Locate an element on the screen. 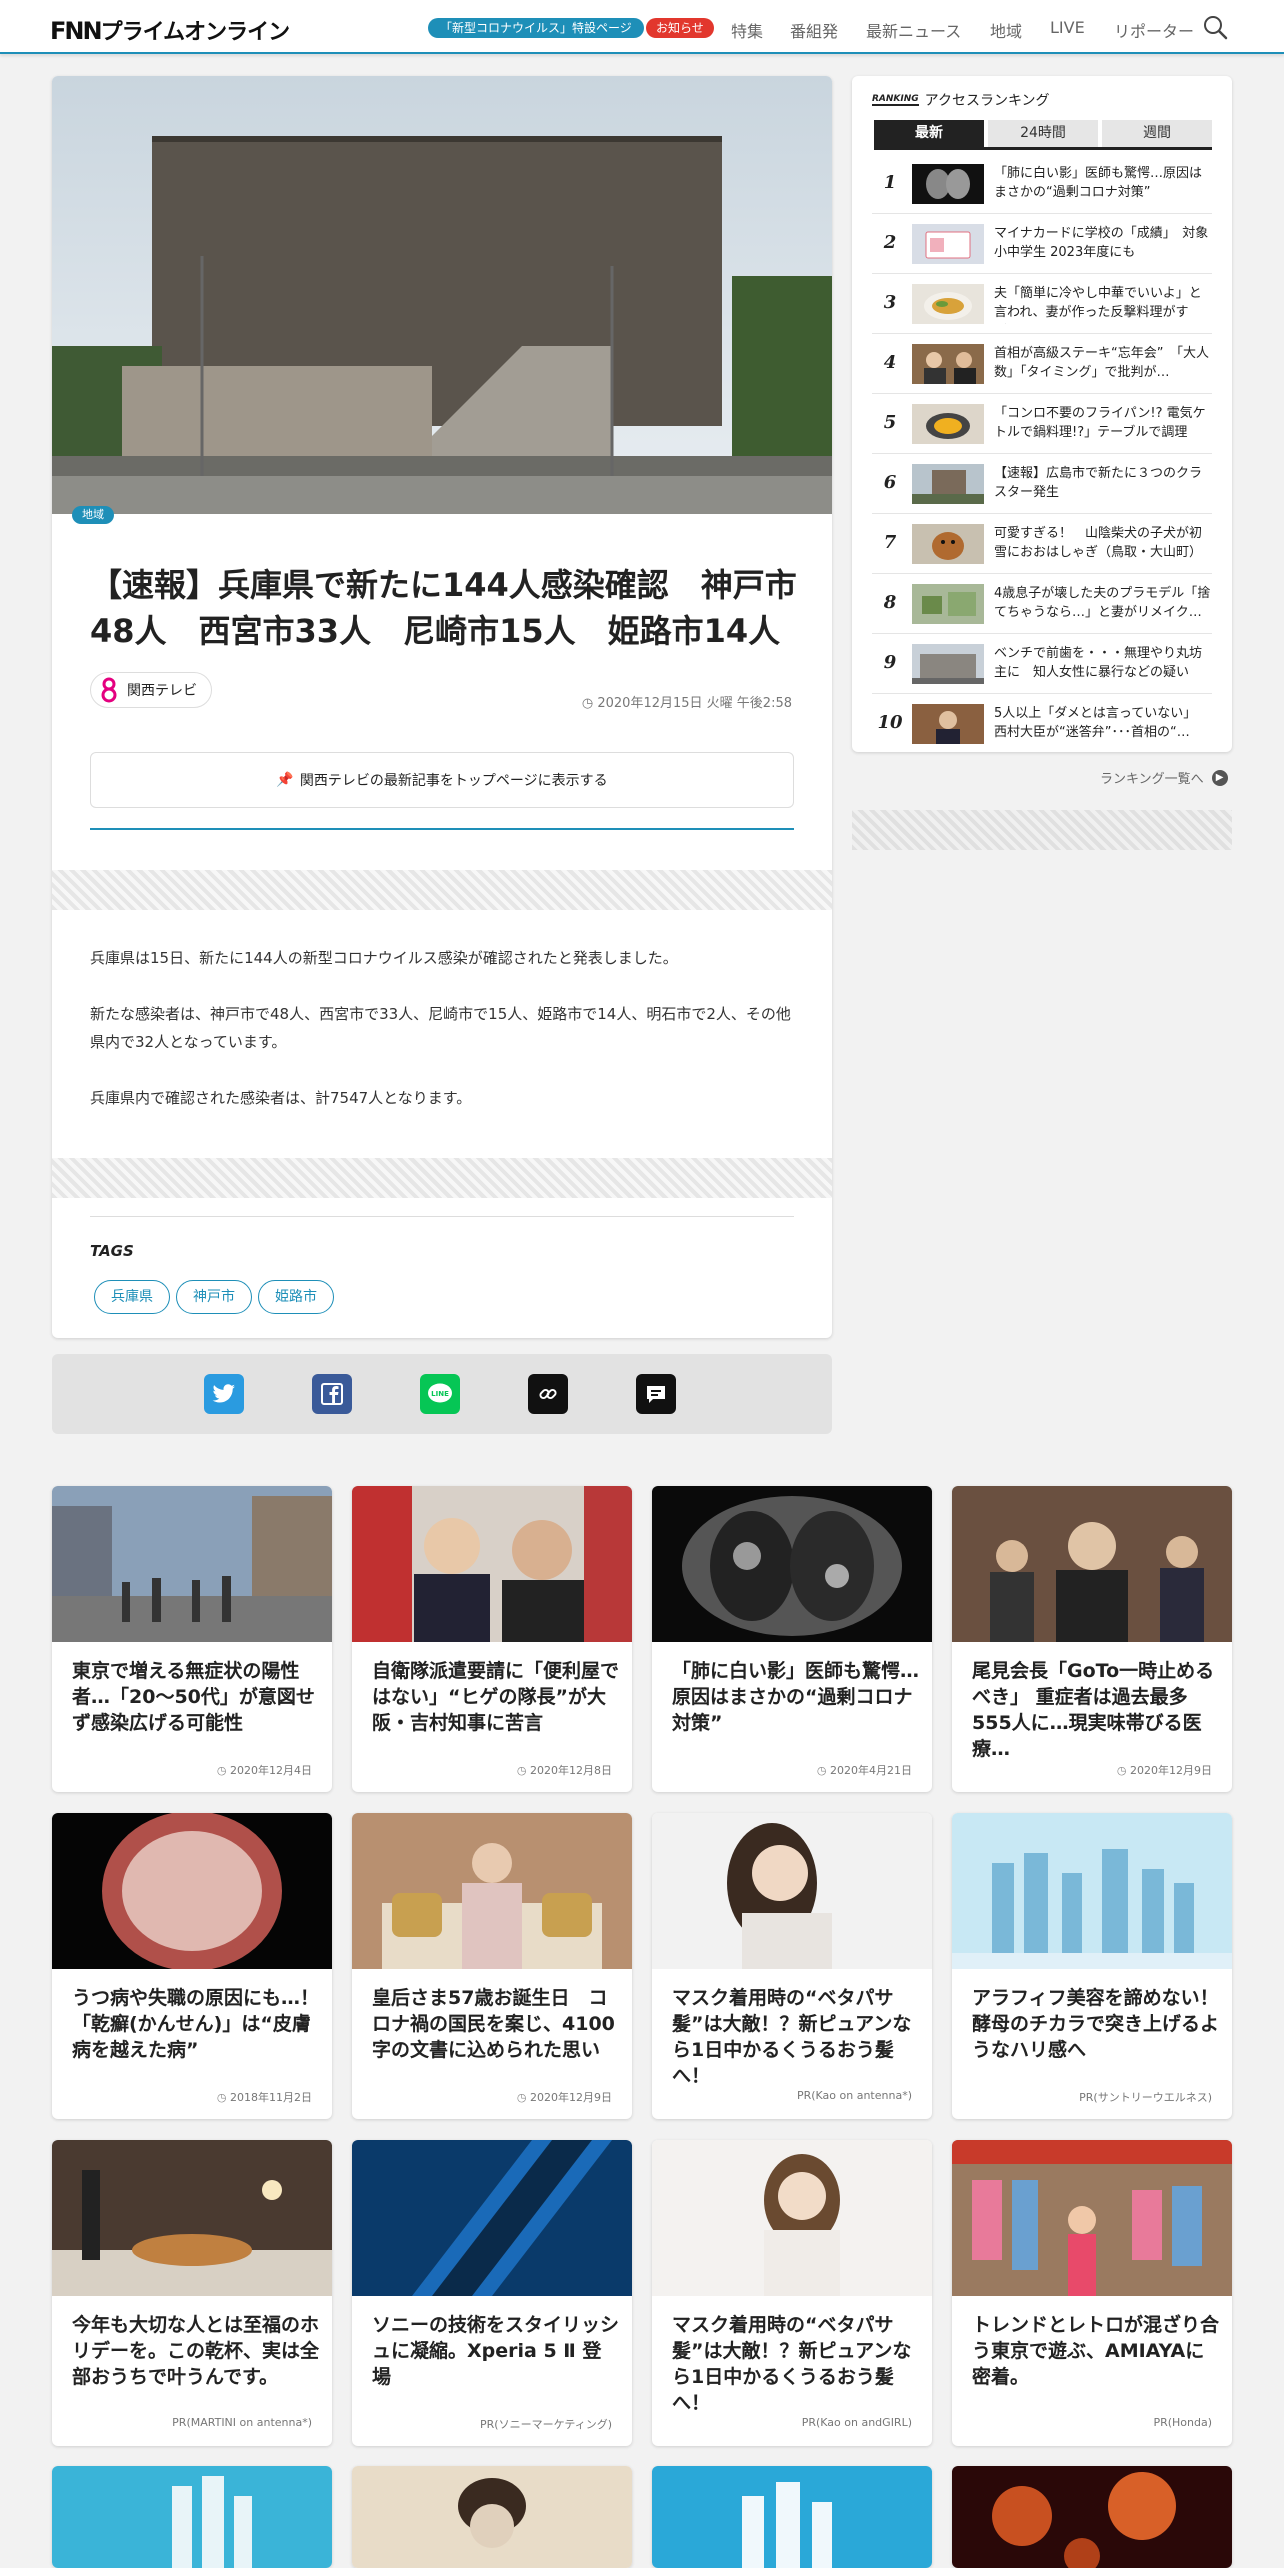 The image size is (1284, 2568). card-title: マスク着用時の“ベタパサ髪”は大敵！？新ピュアンなら1日中かるくうるおう髪へ！ is located at coordinates (792, 2364).